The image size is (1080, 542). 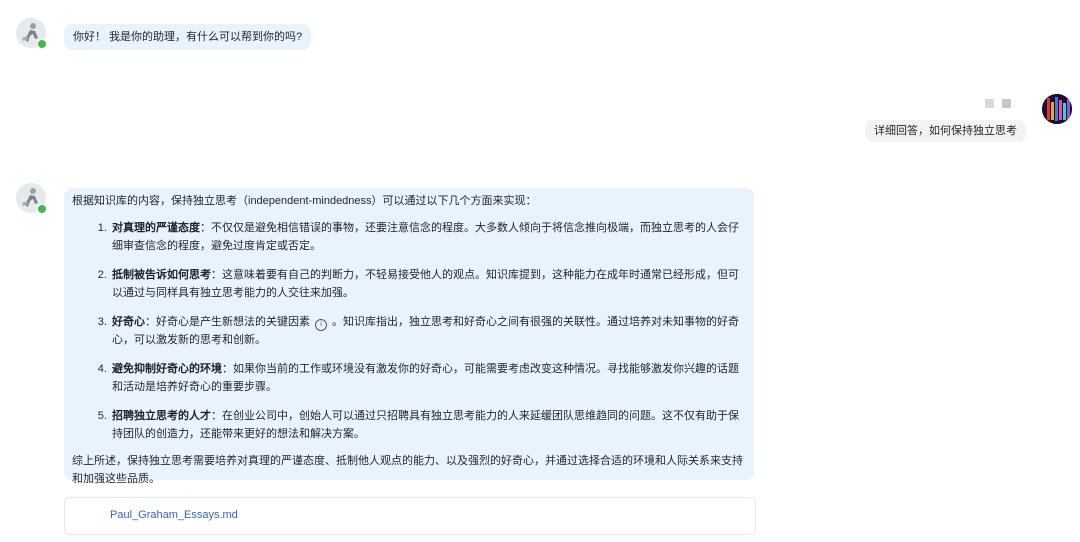 What do you see at coordinates (410, 516) in the screenshot?
I see `source-card: Paul_Graham_Essays.md` at bounding box center [410, 516].